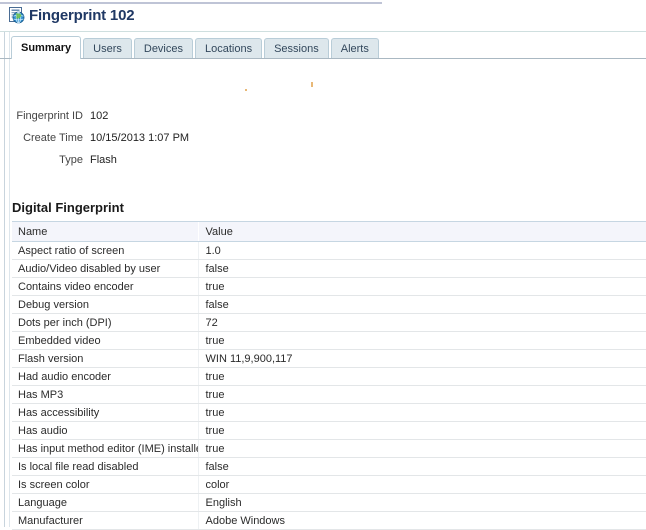 The height and width of the screenshot is (530, 646). I want to click on cell-name: Dots per inch (DPI), so click(105, 322).